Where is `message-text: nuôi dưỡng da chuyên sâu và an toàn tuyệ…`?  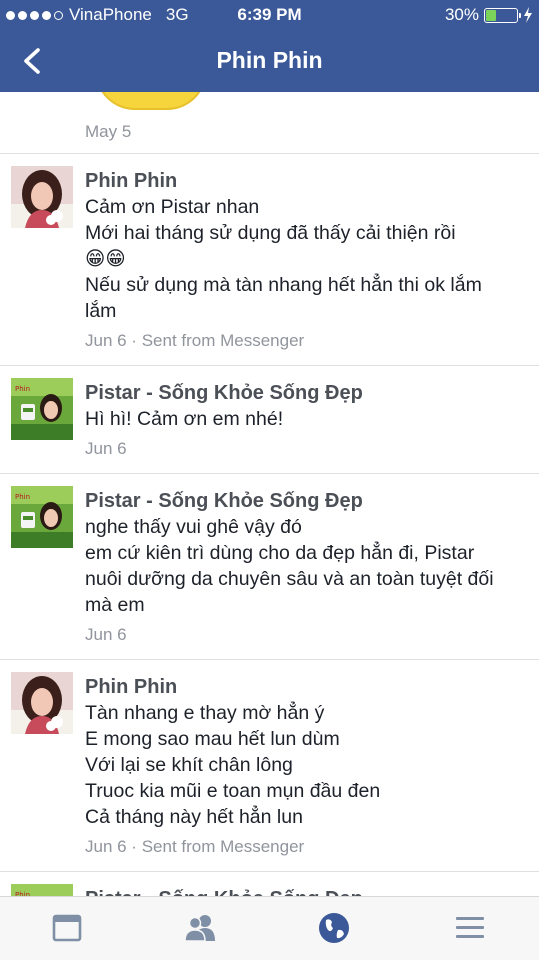
message-text: nuôi dưỡng da chuyên sâu và an toàn tuyệ… is located at coordinates (289, 579).